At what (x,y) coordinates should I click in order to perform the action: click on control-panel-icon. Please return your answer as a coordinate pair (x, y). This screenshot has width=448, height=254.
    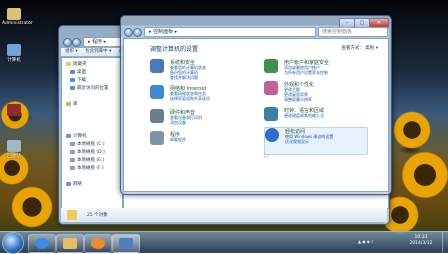
    Looking at the image, I should click on (126, 243).